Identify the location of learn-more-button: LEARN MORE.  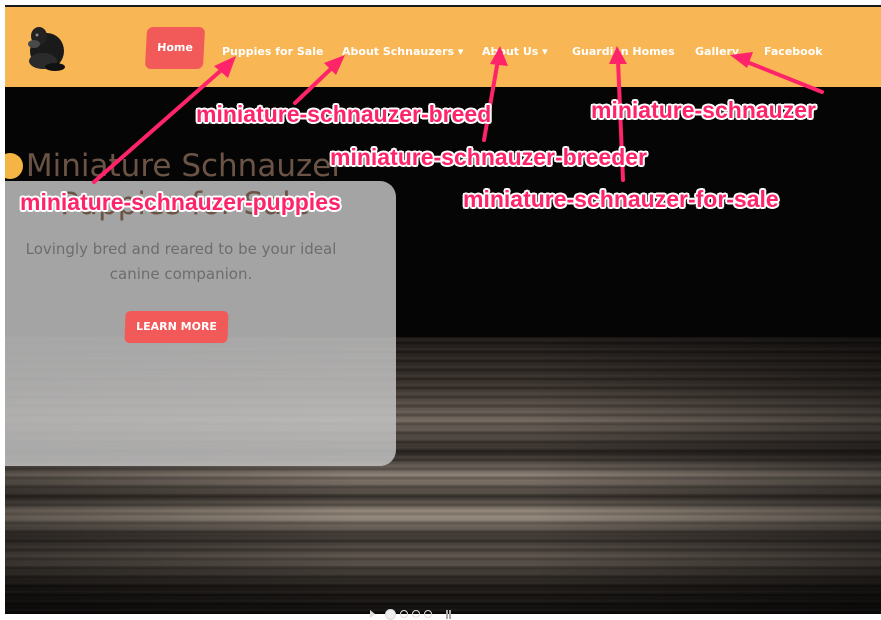
(176, 327).